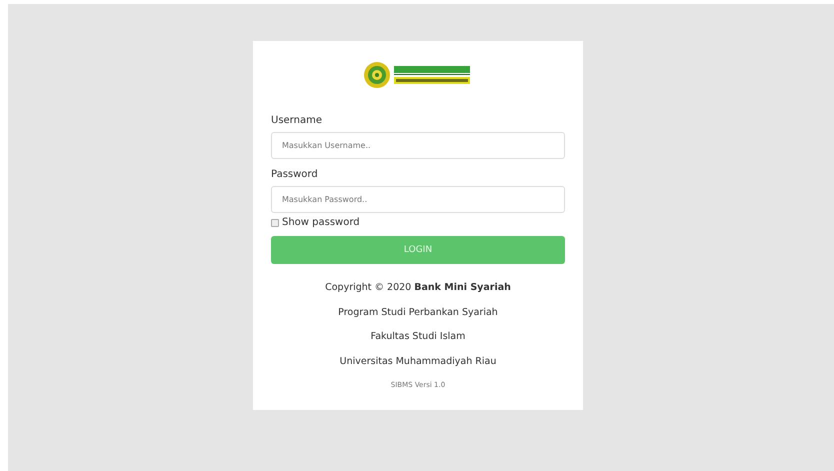 Image resolution: width=834 pixels, height=471 pixels. I want to click on field-label: Password, so click(295, 174).